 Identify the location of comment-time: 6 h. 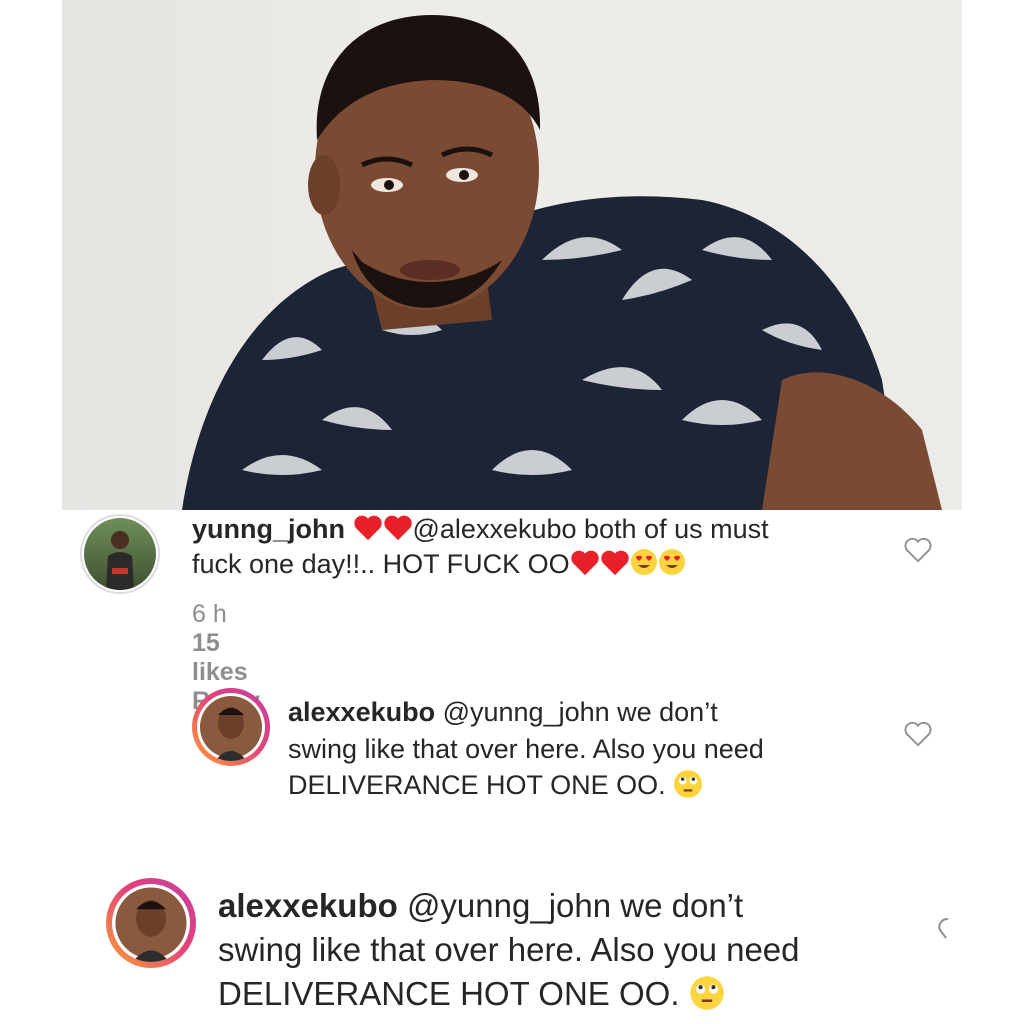
(209, 614).